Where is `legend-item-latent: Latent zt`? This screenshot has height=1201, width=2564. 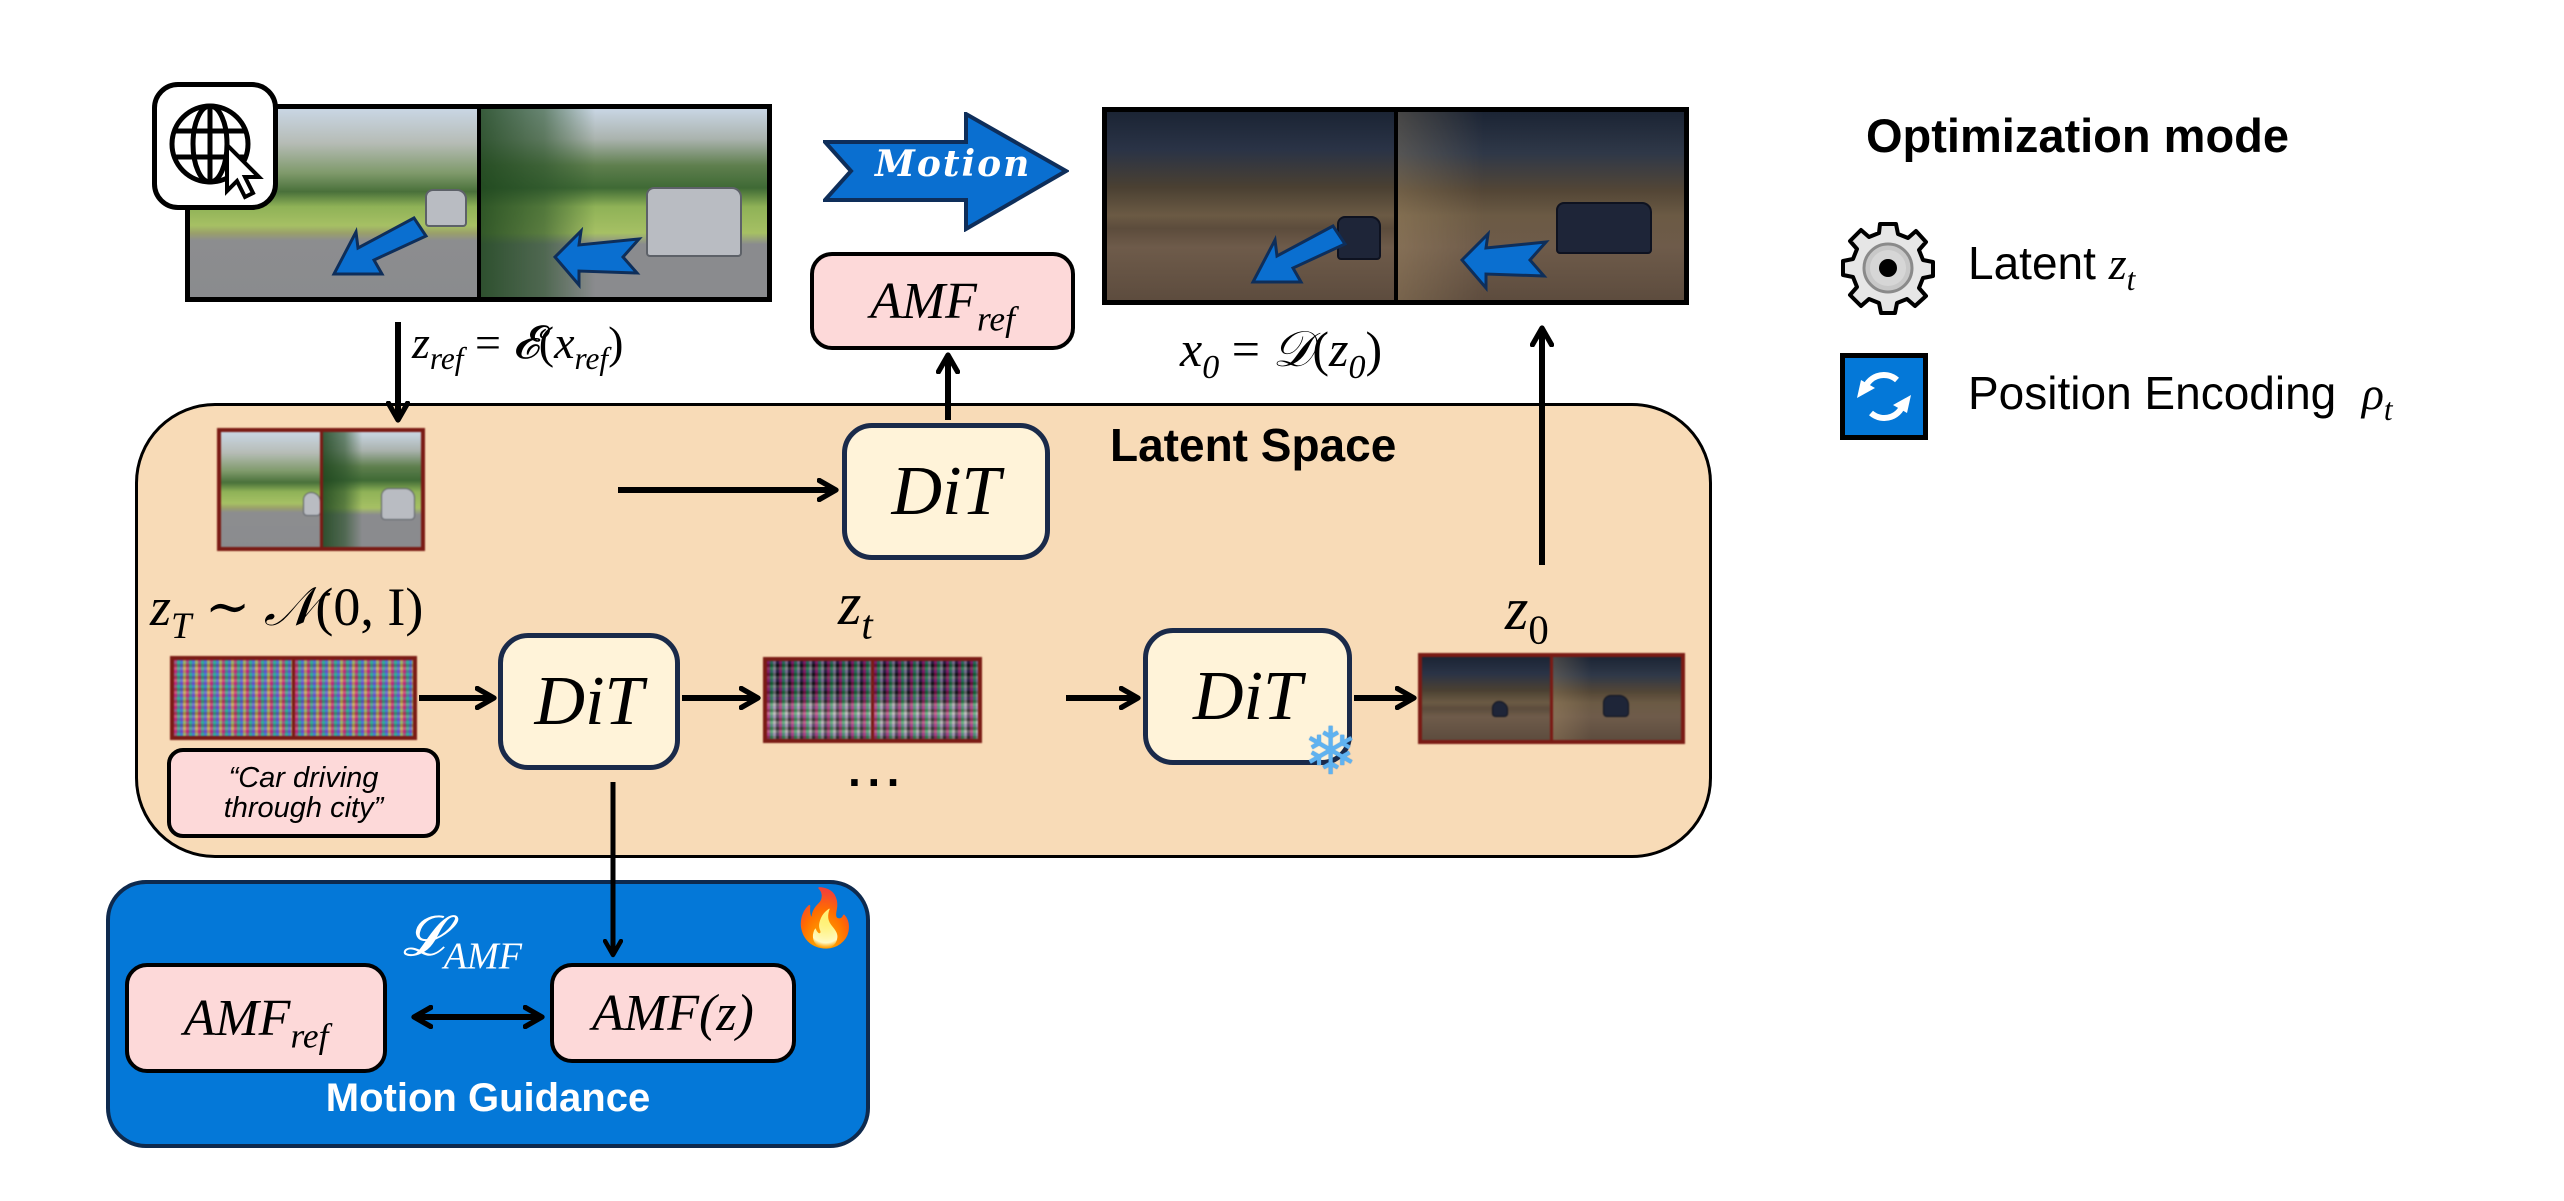
legend-item-latent: Latent zt is located at coordinates (2052, 266).